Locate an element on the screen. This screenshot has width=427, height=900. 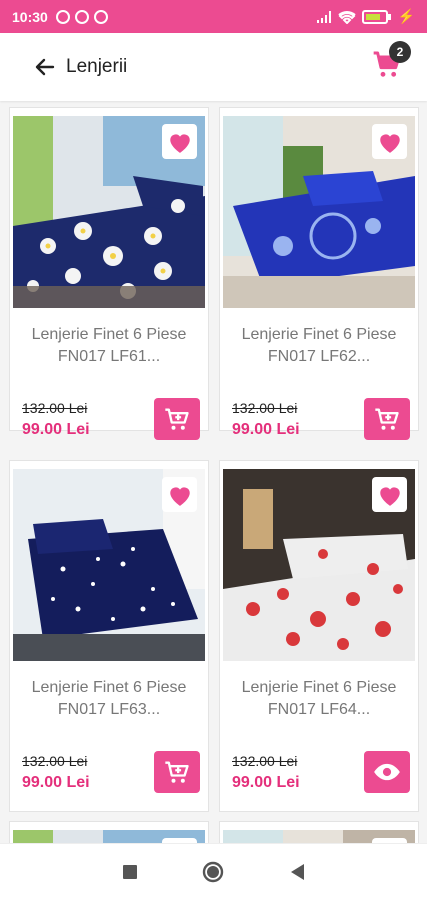
battery-icon is located at coordinates (376, 16).